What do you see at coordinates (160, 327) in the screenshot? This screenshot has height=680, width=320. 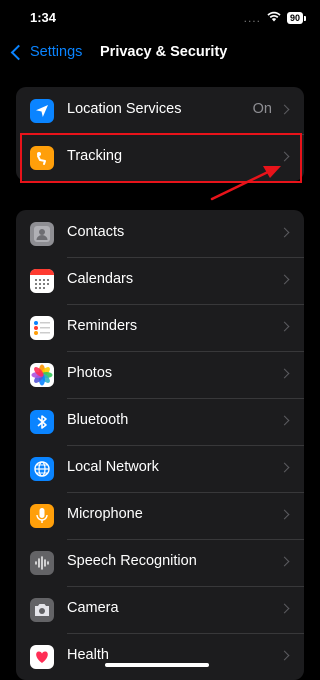 I see `row-reminders: Reminders` at bounding box center [160, 327].